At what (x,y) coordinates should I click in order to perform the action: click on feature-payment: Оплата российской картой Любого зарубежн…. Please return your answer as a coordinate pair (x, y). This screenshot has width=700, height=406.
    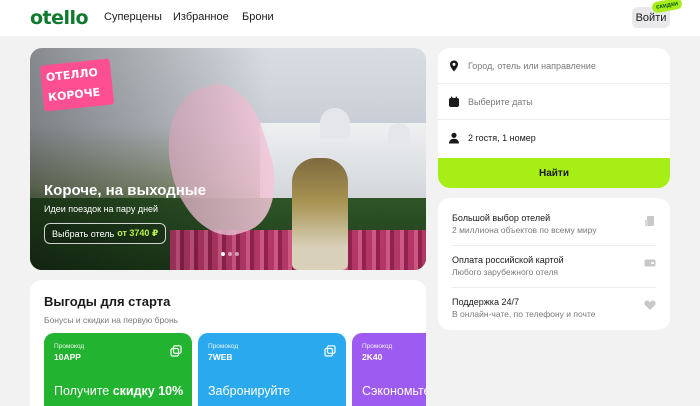
    Looking at the image, I should click on (554, 266).